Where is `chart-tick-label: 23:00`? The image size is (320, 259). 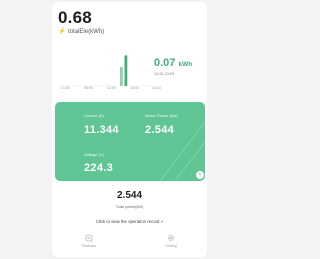
chart-tick-label: 23:00 is located at coordinates (156, 88).